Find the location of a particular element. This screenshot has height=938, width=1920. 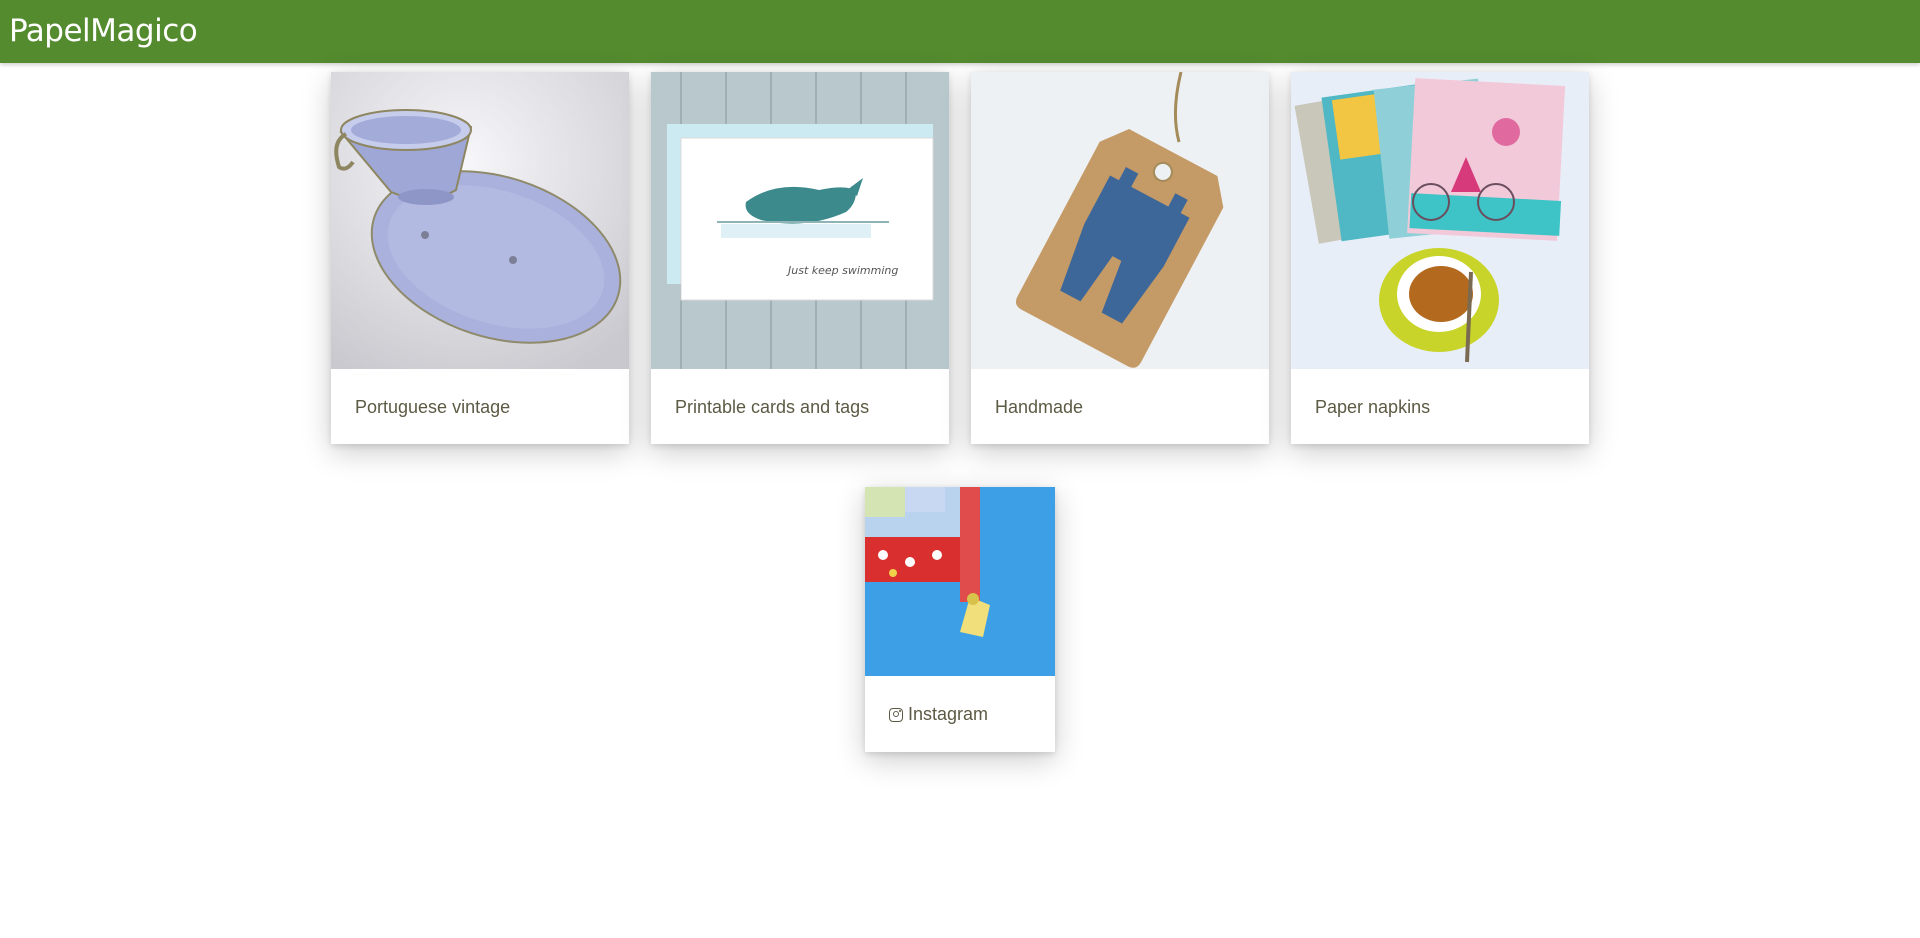

instagram-card: Instagram is located at coordinates (960, 619).